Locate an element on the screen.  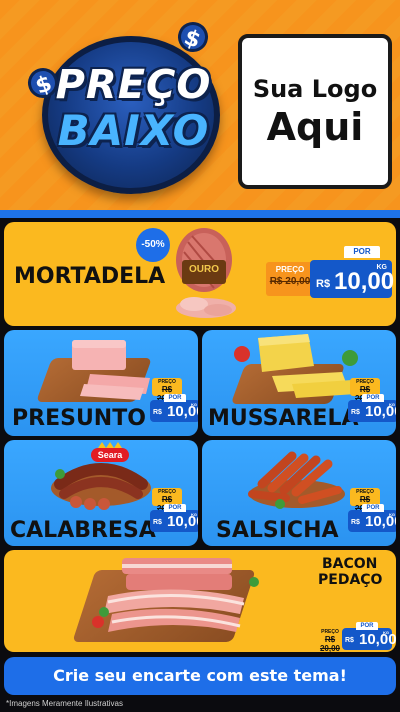
product-name: MORTADELA is located at coordinates (90, 276).